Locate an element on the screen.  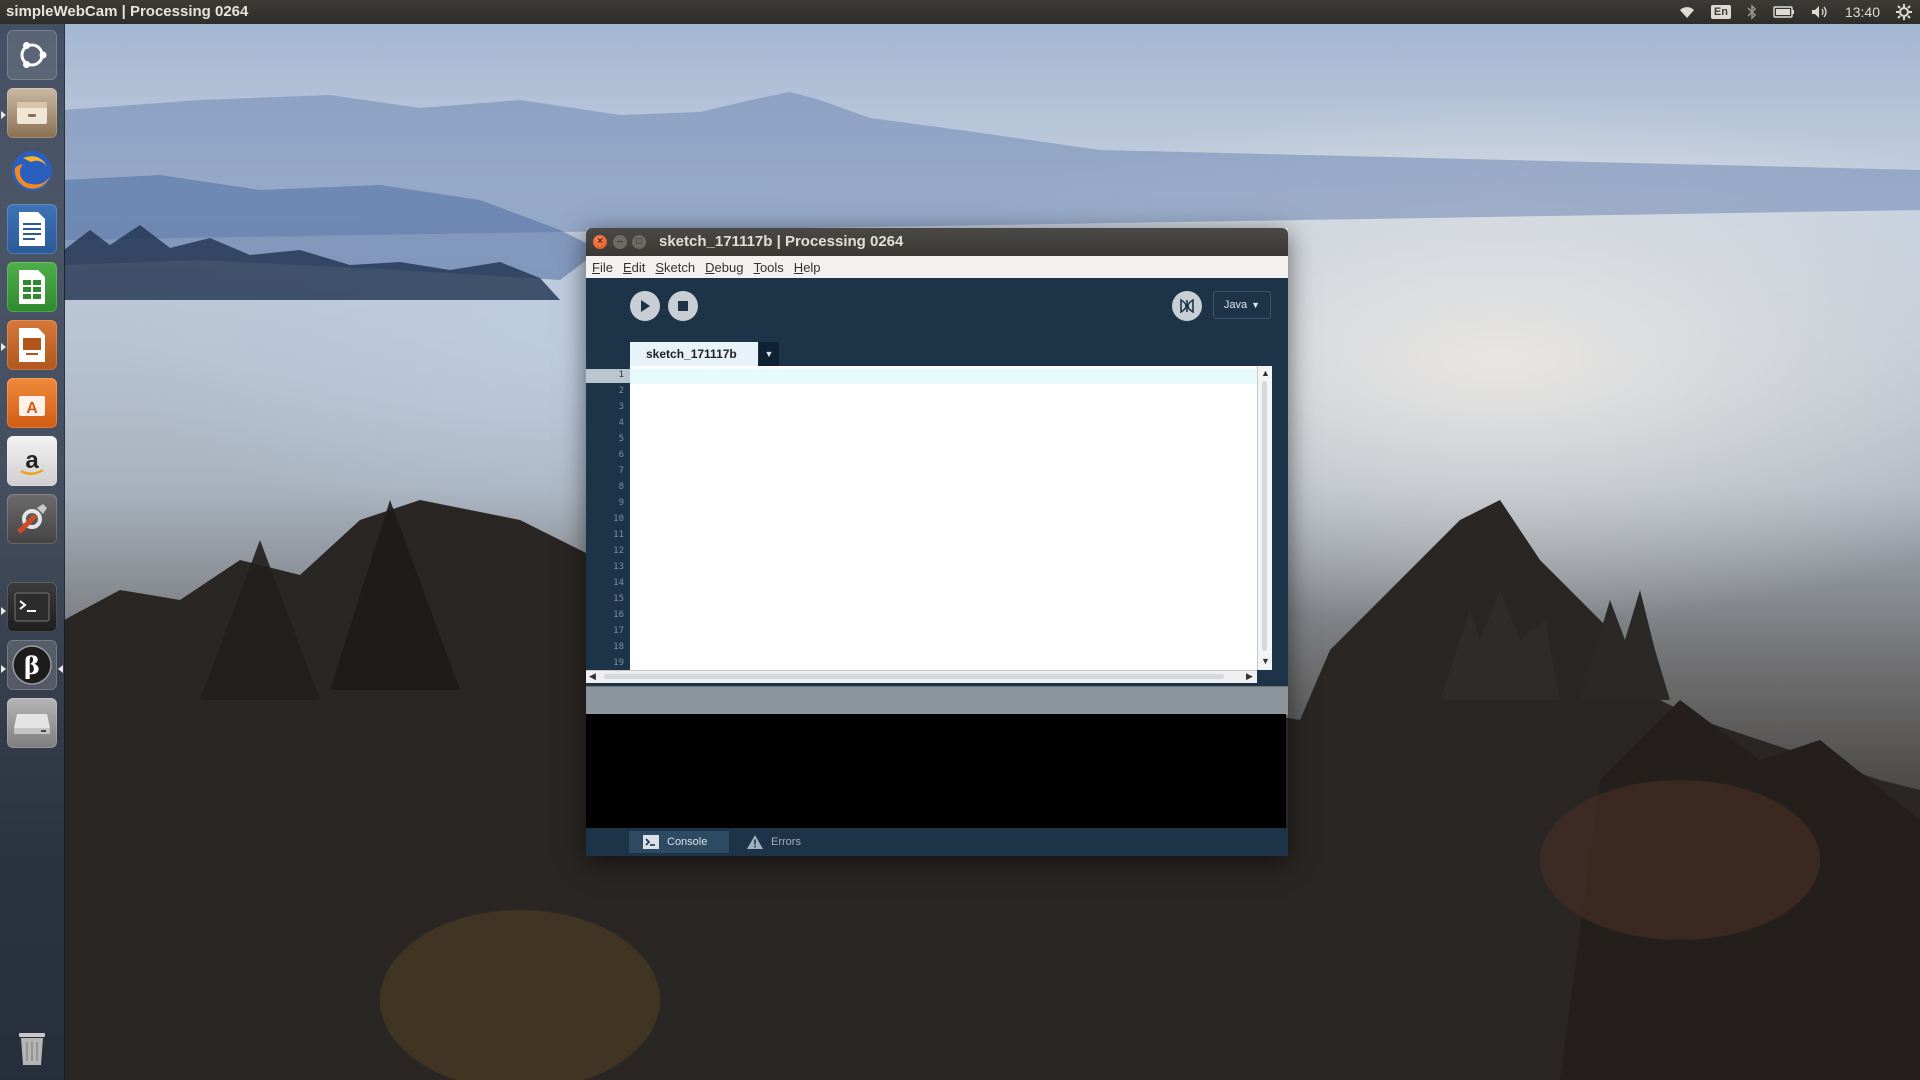
line-number: 13 is located at coordinates (618, 567).